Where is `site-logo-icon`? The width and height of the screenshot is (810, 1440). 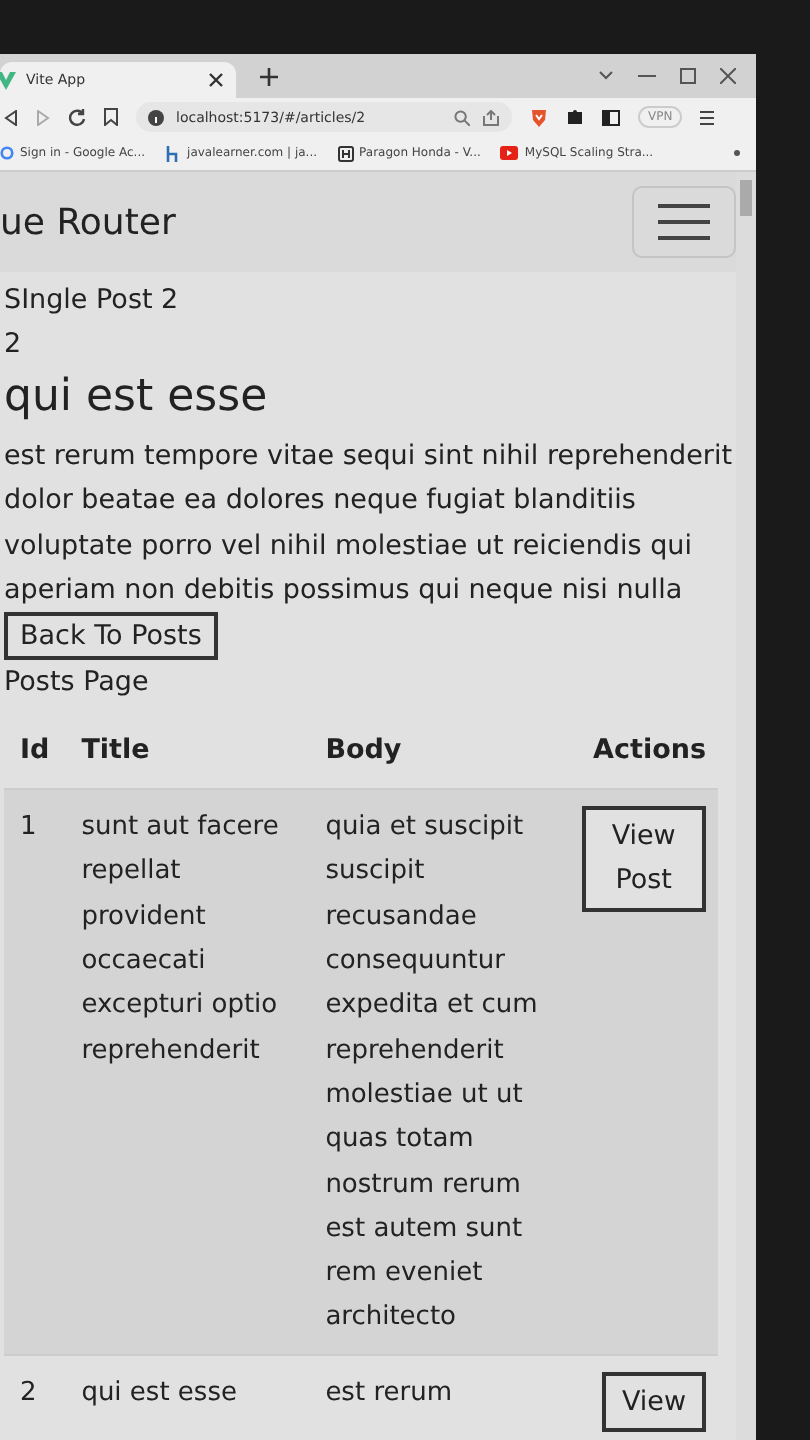
site-logo-icon is located at coordinates (173, 153).